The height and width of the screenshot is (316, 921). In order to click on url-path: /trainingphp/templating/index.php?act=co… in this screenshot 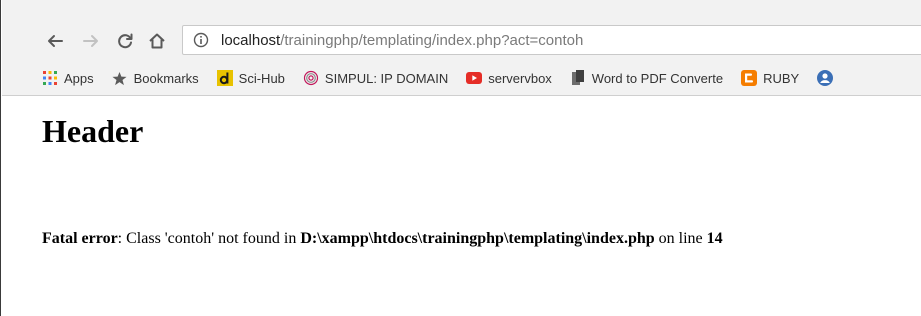, I will do `click(432, 40)`.